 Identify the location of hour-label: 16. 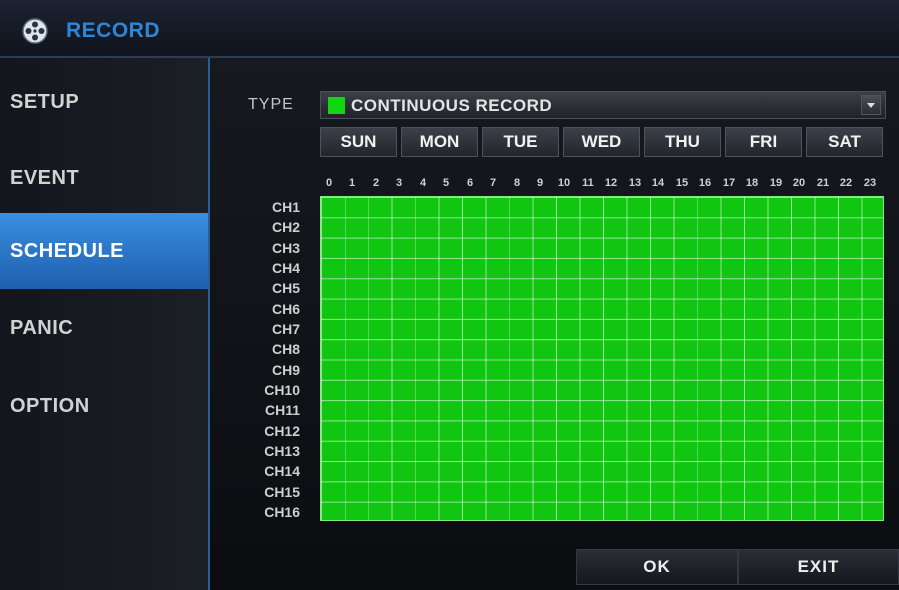
(705, 183).